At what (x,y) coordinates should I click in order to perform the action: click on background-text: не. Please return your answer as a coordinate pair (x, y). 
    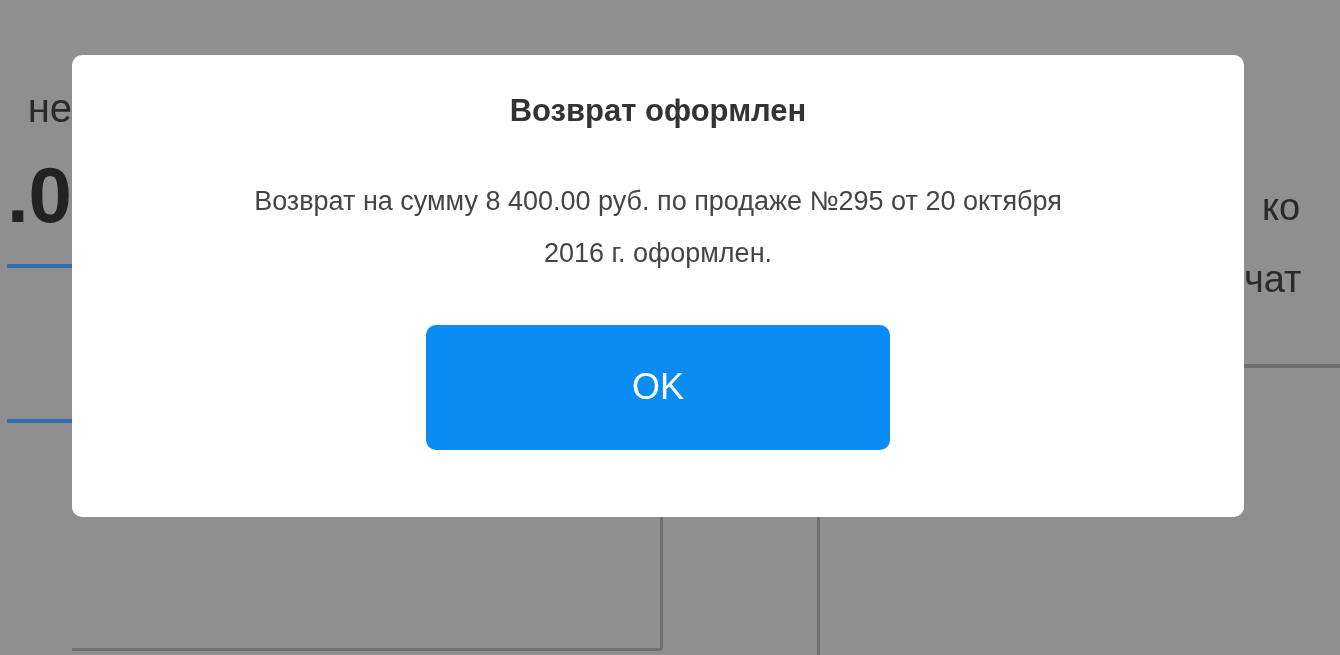
    Looking at the image, I should click on (49, 108).